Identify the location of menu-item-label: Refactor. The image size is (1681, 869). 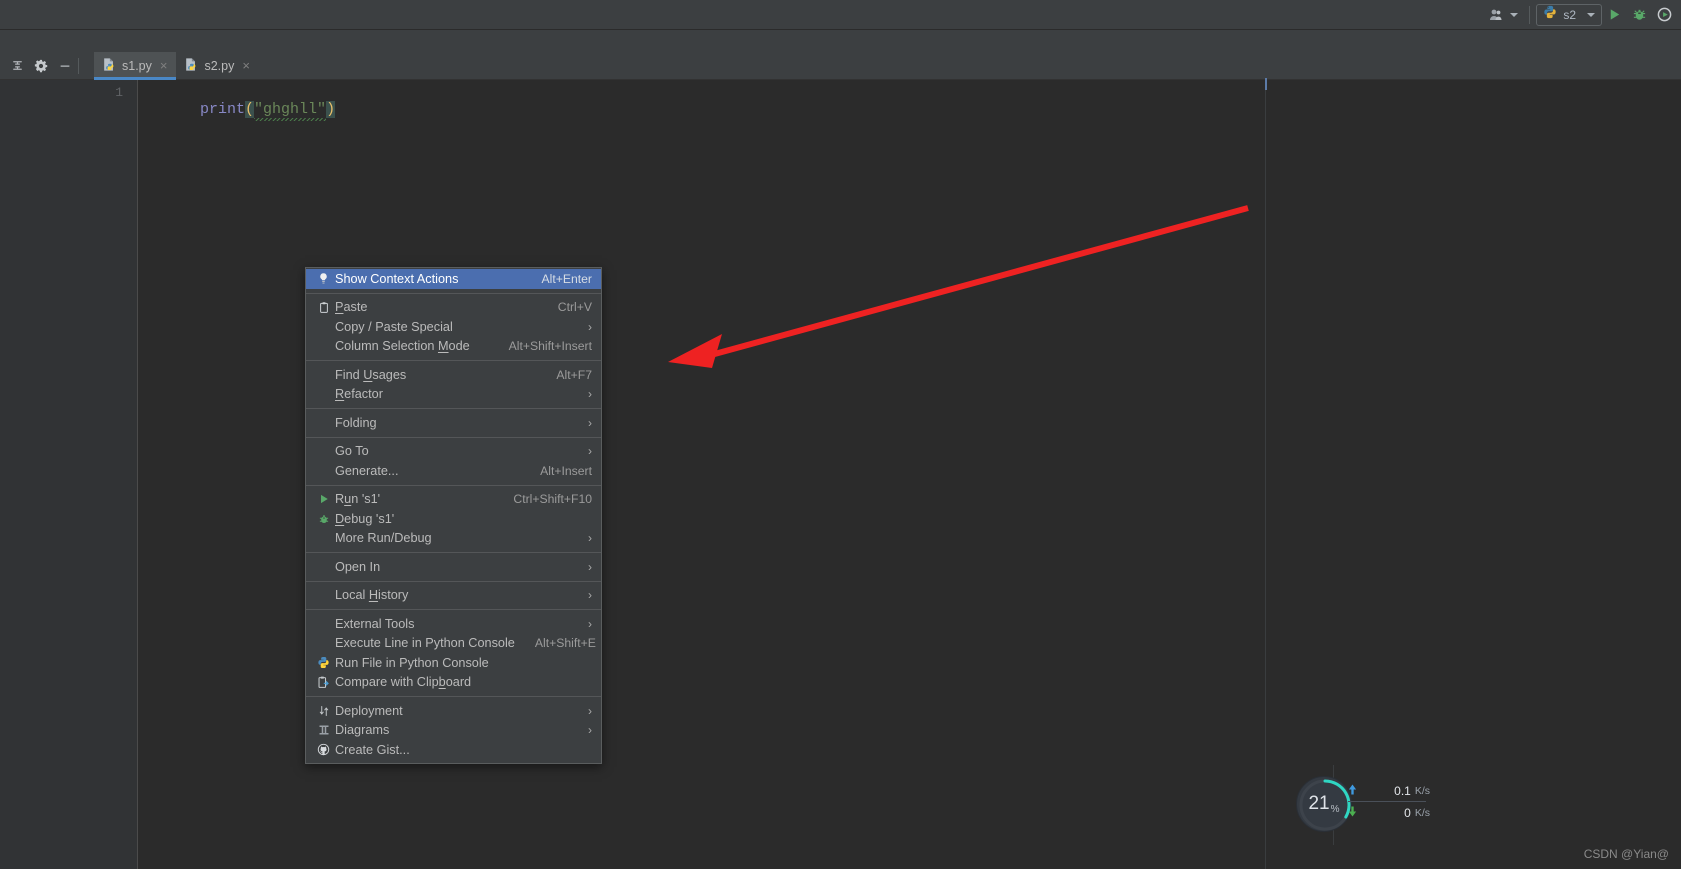
(359, 394).